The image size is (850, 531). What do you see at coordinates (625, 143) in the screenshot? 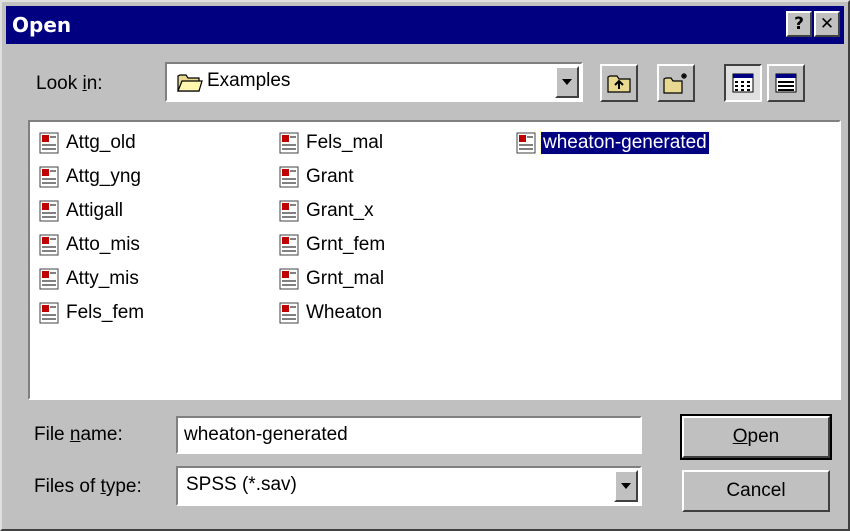
I see `file-item-name: wheaton-generated` at bounding box center [625, 143].